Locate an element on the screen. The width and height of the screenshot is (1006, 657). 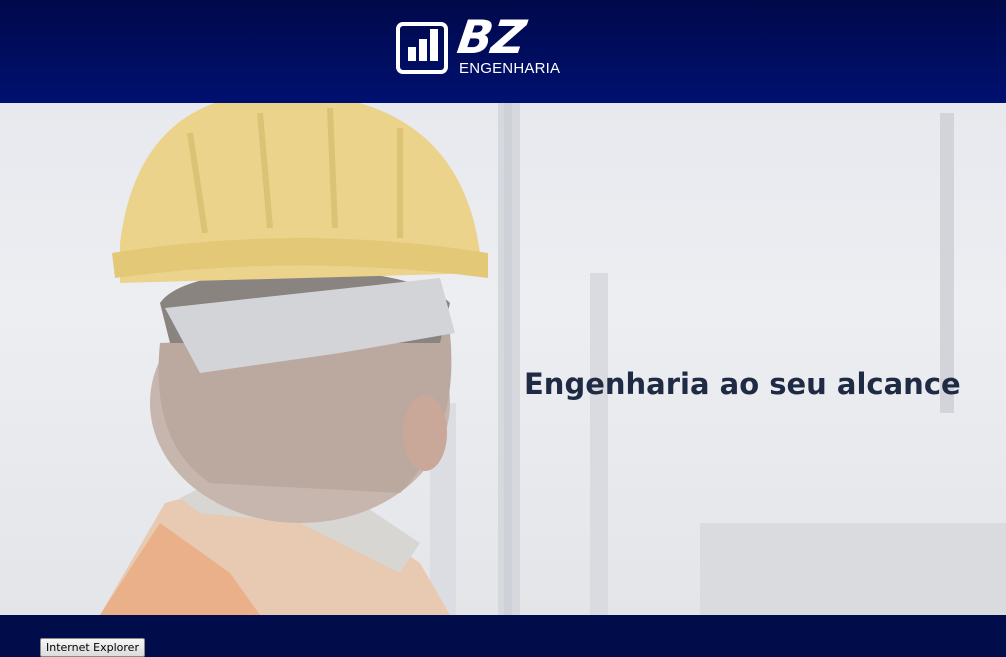
brand-subtitle: ENGENHARIA is located at coordinates (510, 68).